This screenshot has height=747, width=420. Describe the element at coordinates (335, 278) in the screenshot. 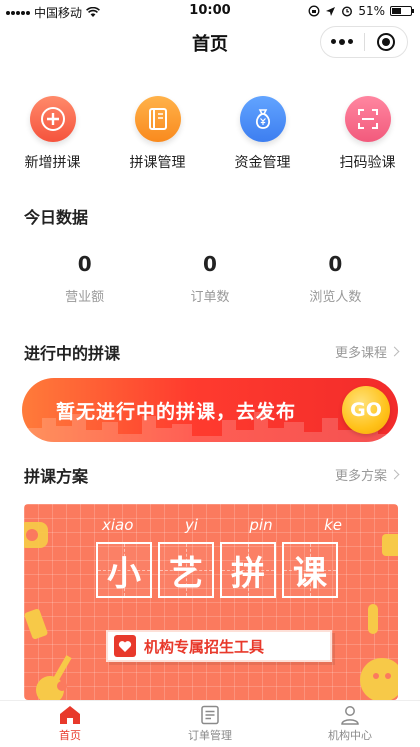

I see `stat-views: 0 浏览人数` at that location.